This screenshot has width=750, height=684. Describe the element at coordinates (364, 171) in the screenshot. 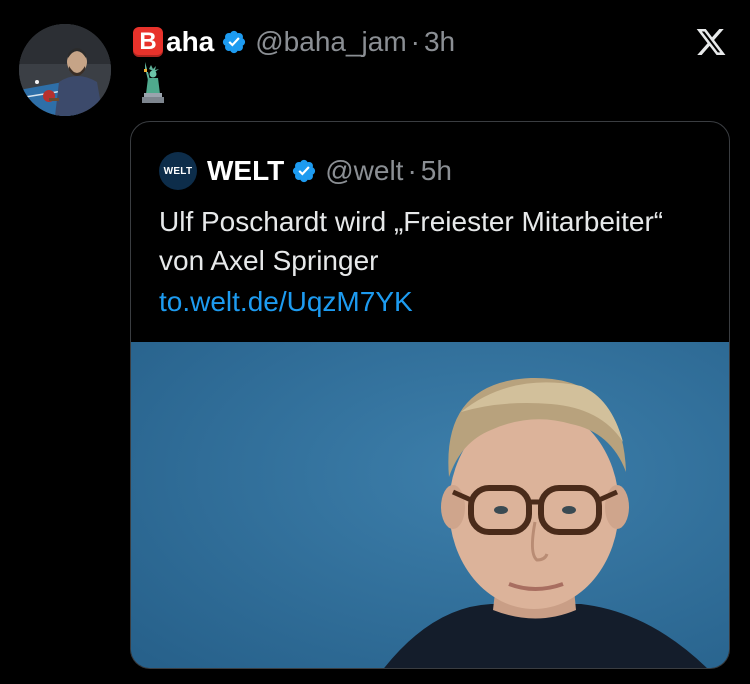

I see `quoted-handle: @welt` at that location.